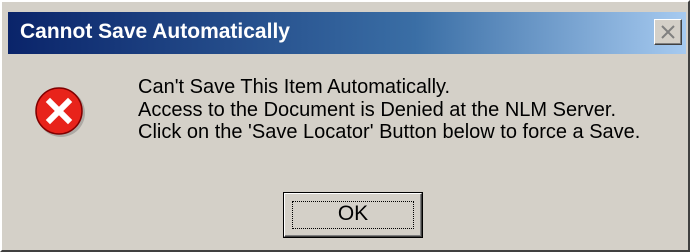 This screenshot has width=690, height=252. I want to click on error-icon, so click(60, 112).